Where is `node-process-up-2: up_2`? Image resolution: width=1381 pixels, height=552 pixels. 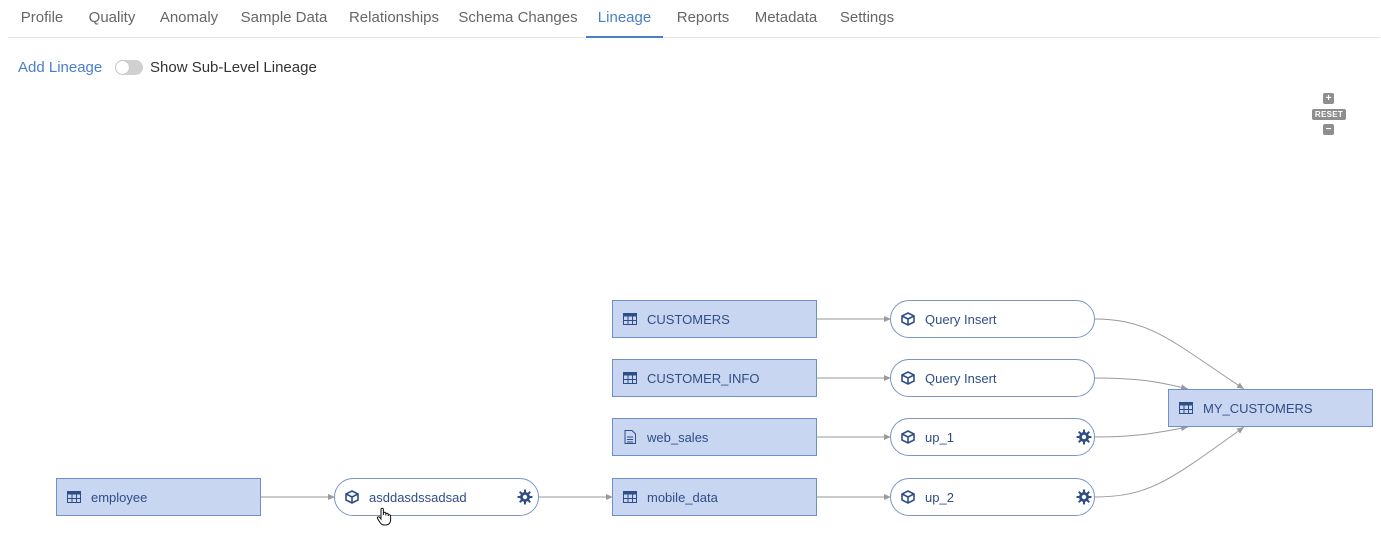
node-process-up-2: up_2 is located at coordinates (992, 497).